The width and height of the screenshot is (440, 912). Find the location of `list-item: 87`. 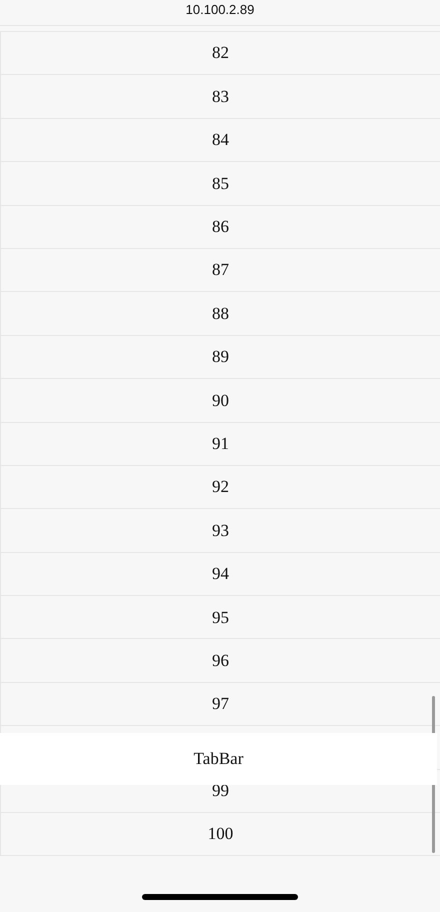

list-item: 87 is located at coordinates (220, 270).